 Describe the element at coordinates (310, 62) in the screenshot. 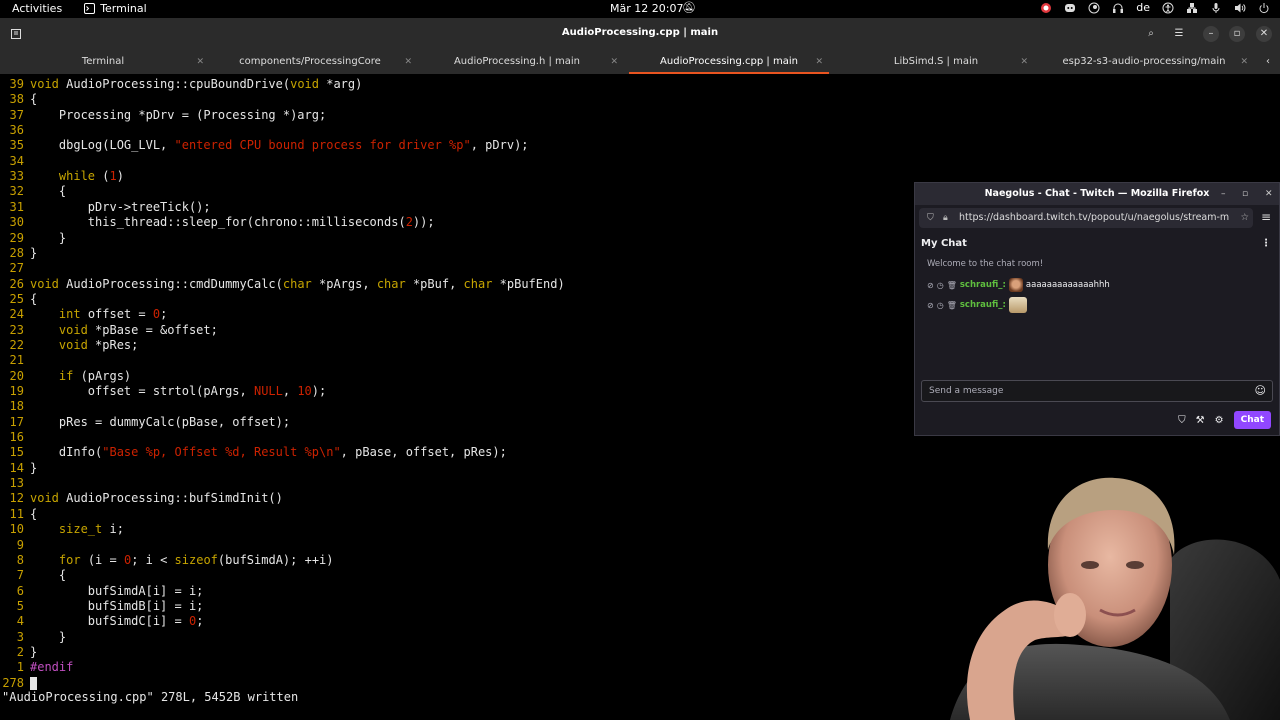

I see `tab-processing-core: components/ProcessingCore ✕` at that location.